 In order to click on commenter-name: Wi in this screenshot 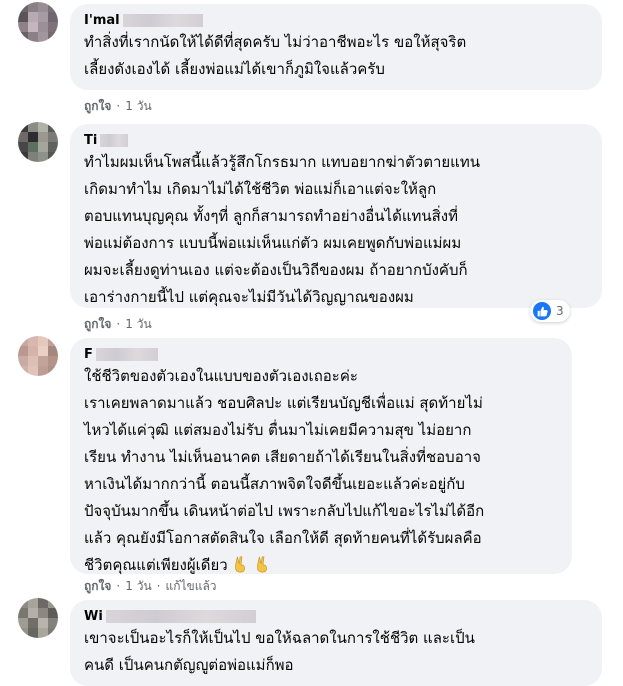, I will do `click(93, 616)`.